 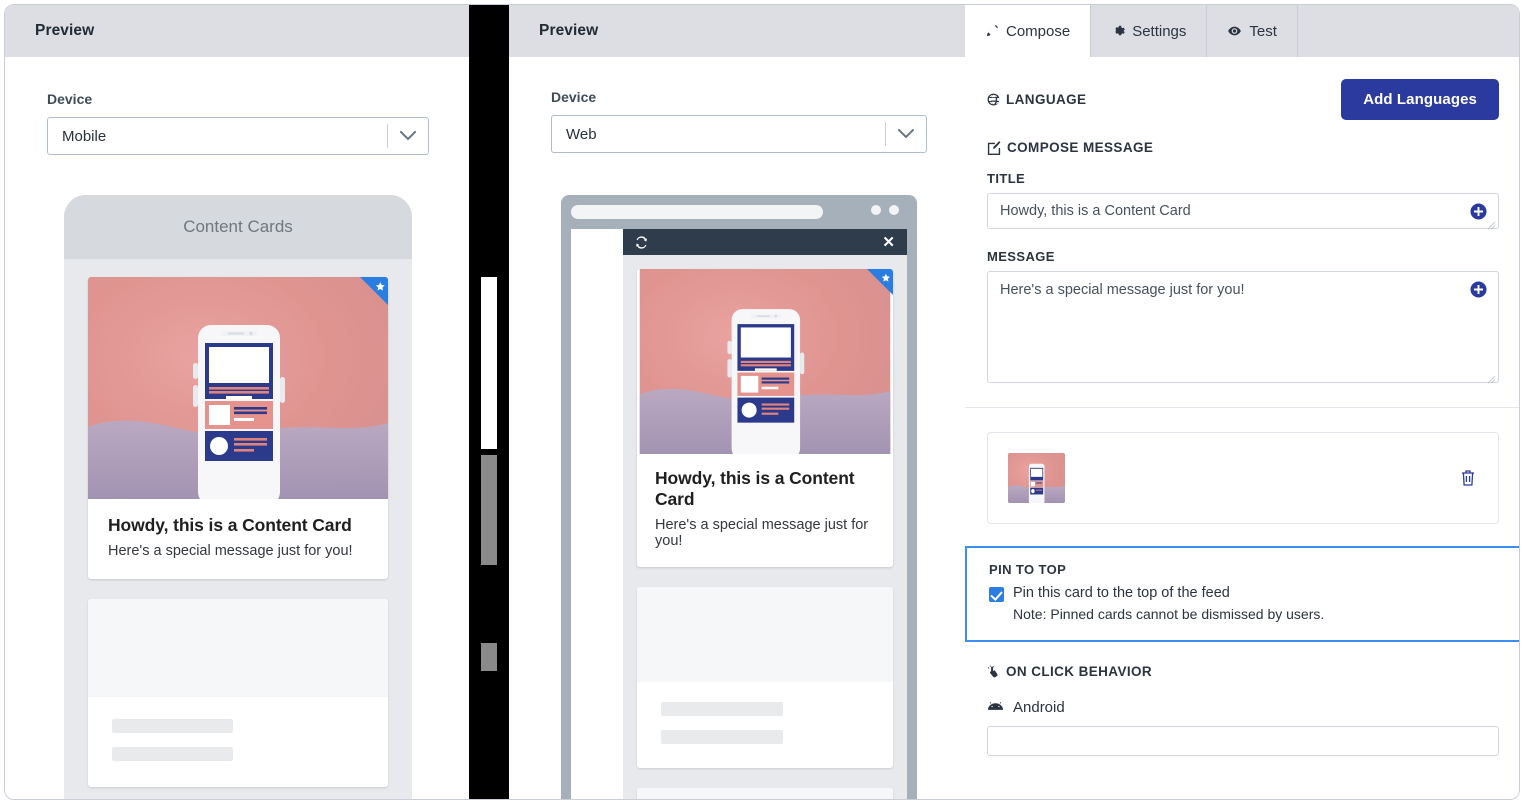 What do you see at coordinates (996, 594) in the screenshot?
I see `pin-to-top-checkbox` at bounding box center [996, 594].